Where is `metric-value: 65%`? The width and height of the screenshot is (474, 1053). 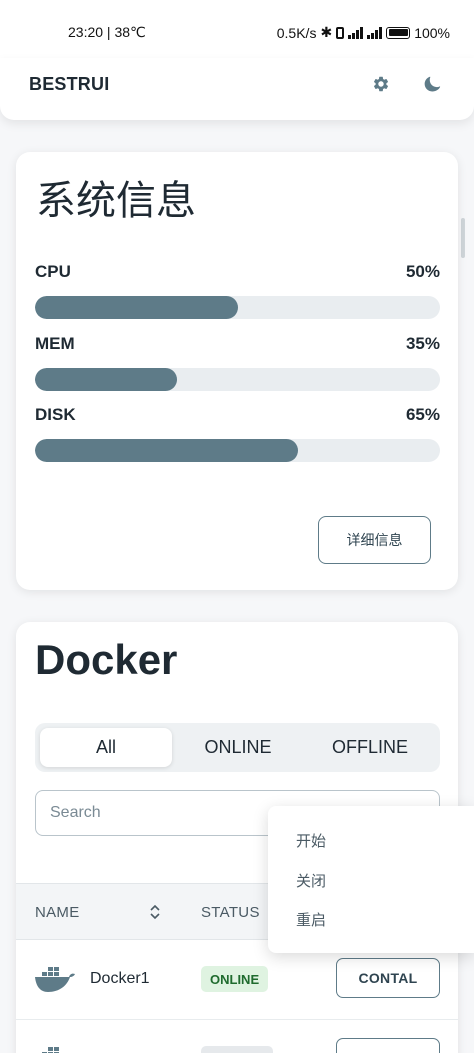
metric-value: 65% is located at coordinates (422, 414).